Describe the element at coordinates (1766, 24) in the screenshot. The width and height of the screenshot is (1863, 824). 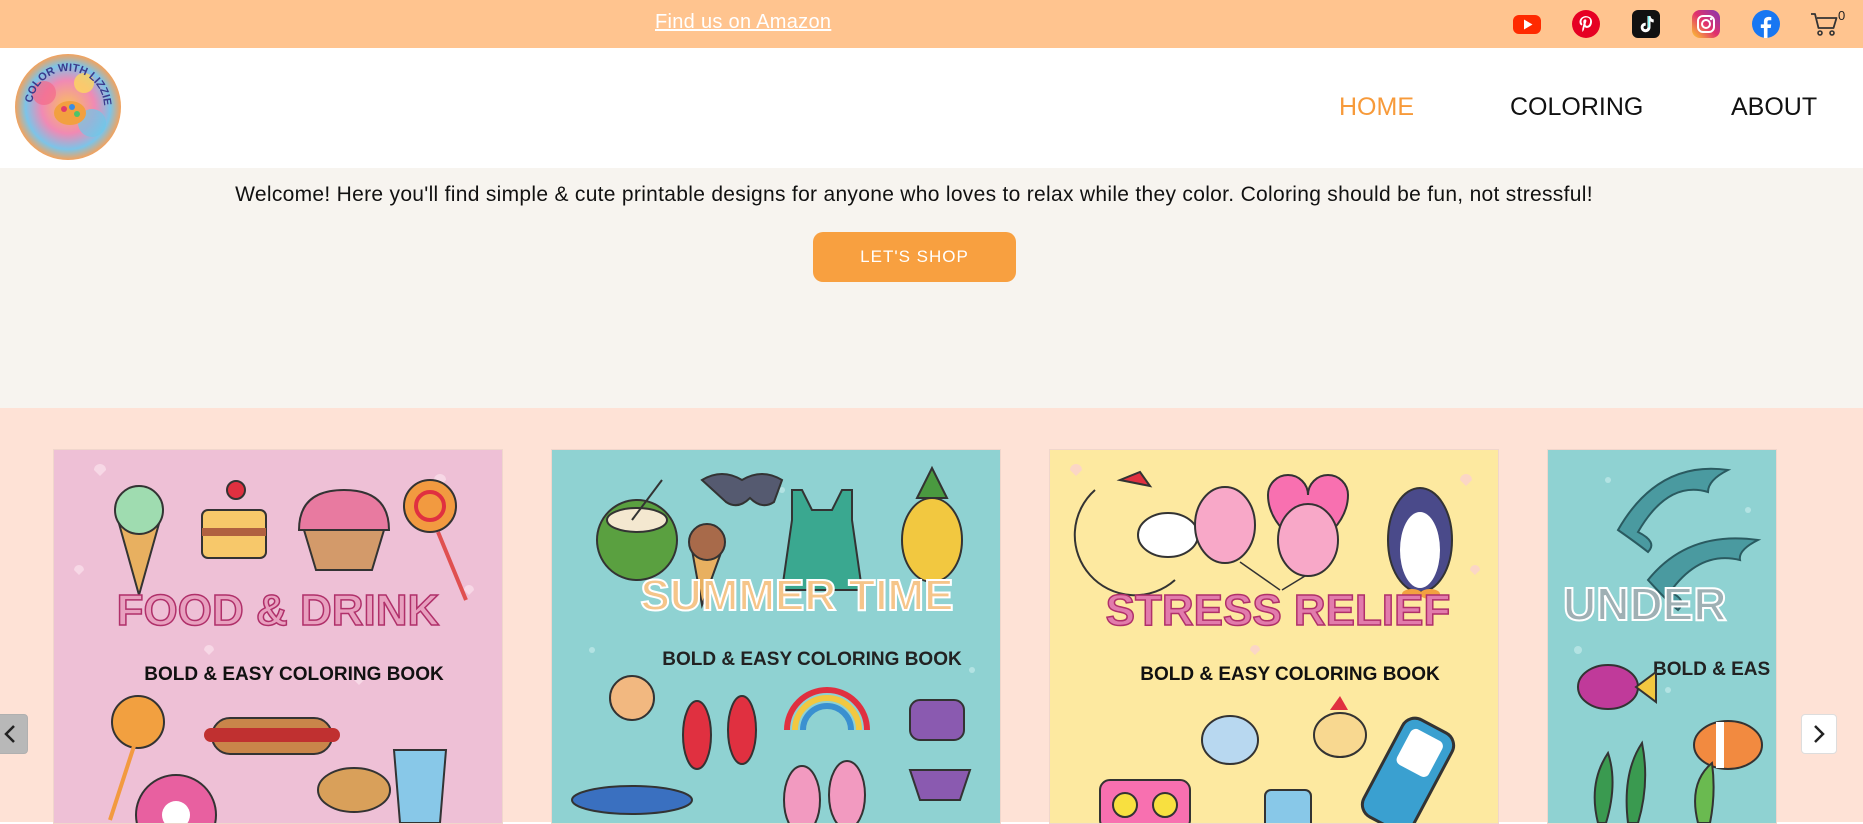
I see `facebook-icon` at that location.